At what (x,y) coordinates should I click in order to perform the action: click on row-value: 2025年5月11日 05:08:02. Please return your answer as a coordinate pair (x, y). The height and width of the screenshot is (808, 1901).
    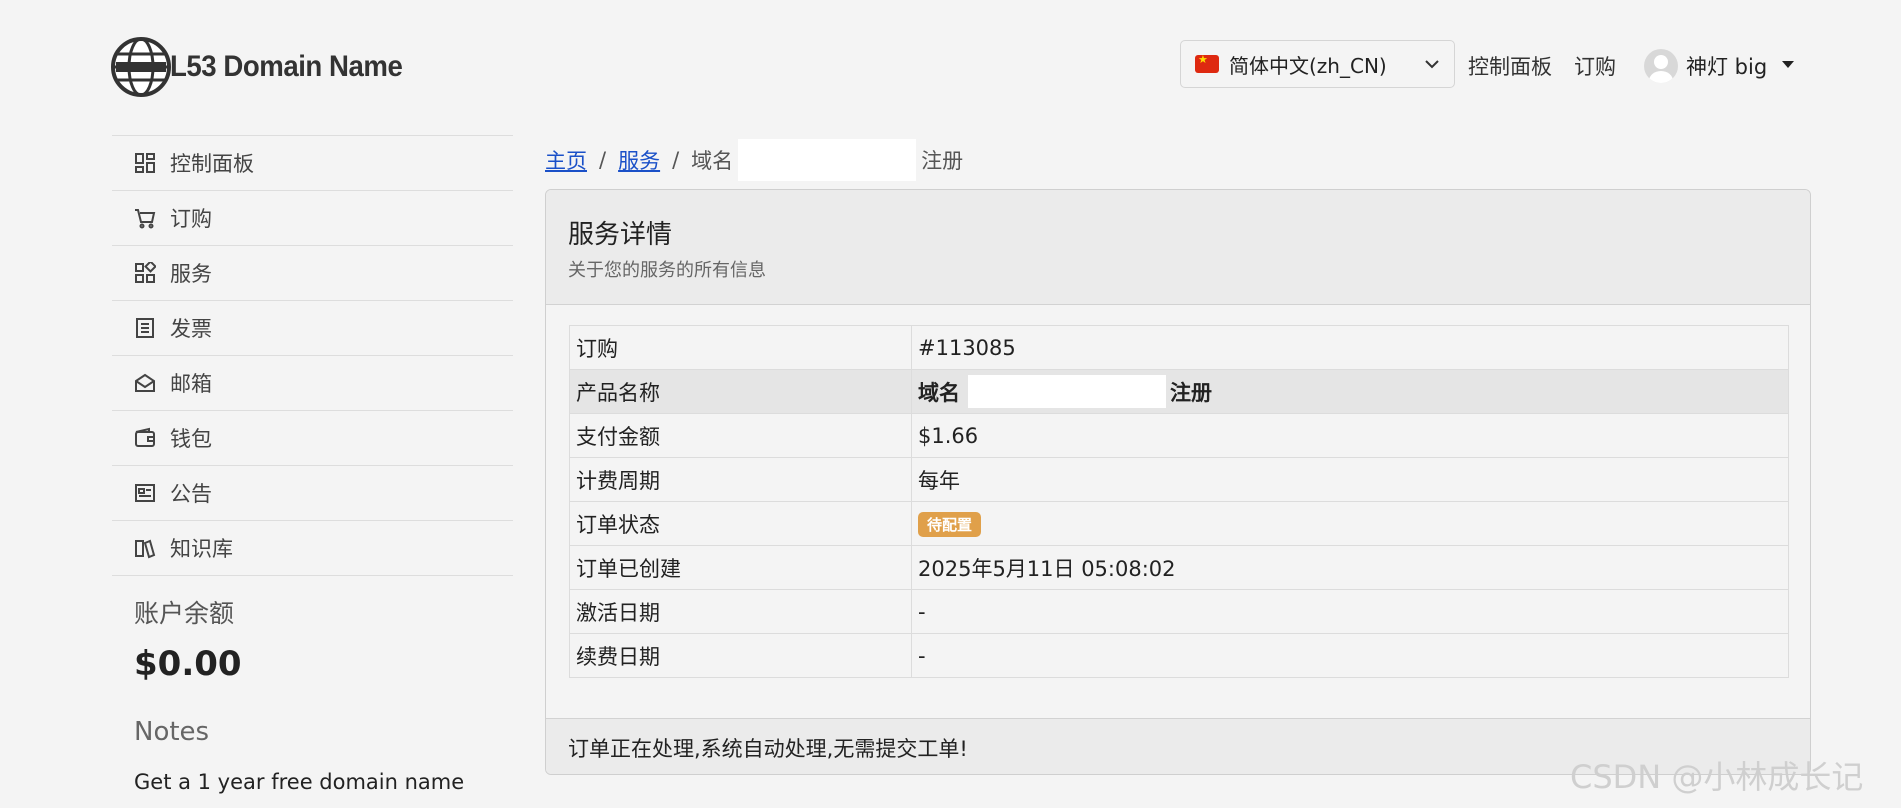
    Looking at the image, I should click on (1350, 567).